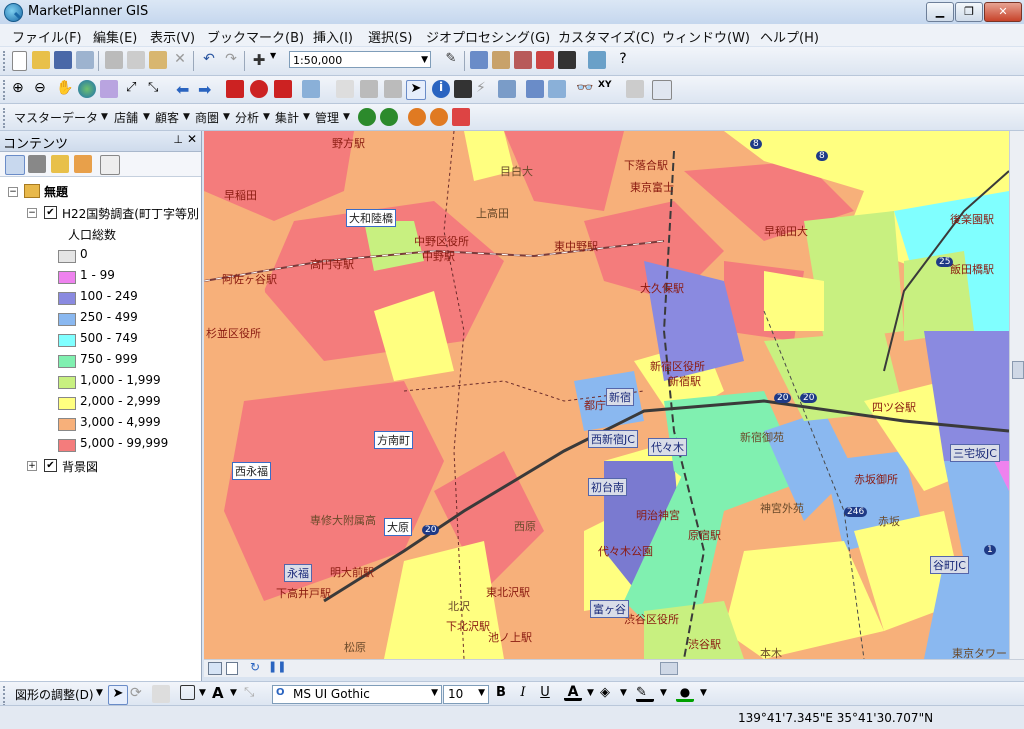 This screenshot has width=1024, height=729. What do you see at coordinates (85, 60) in the screenshot?
I see `print-icon` at bounding box center [85, 60].